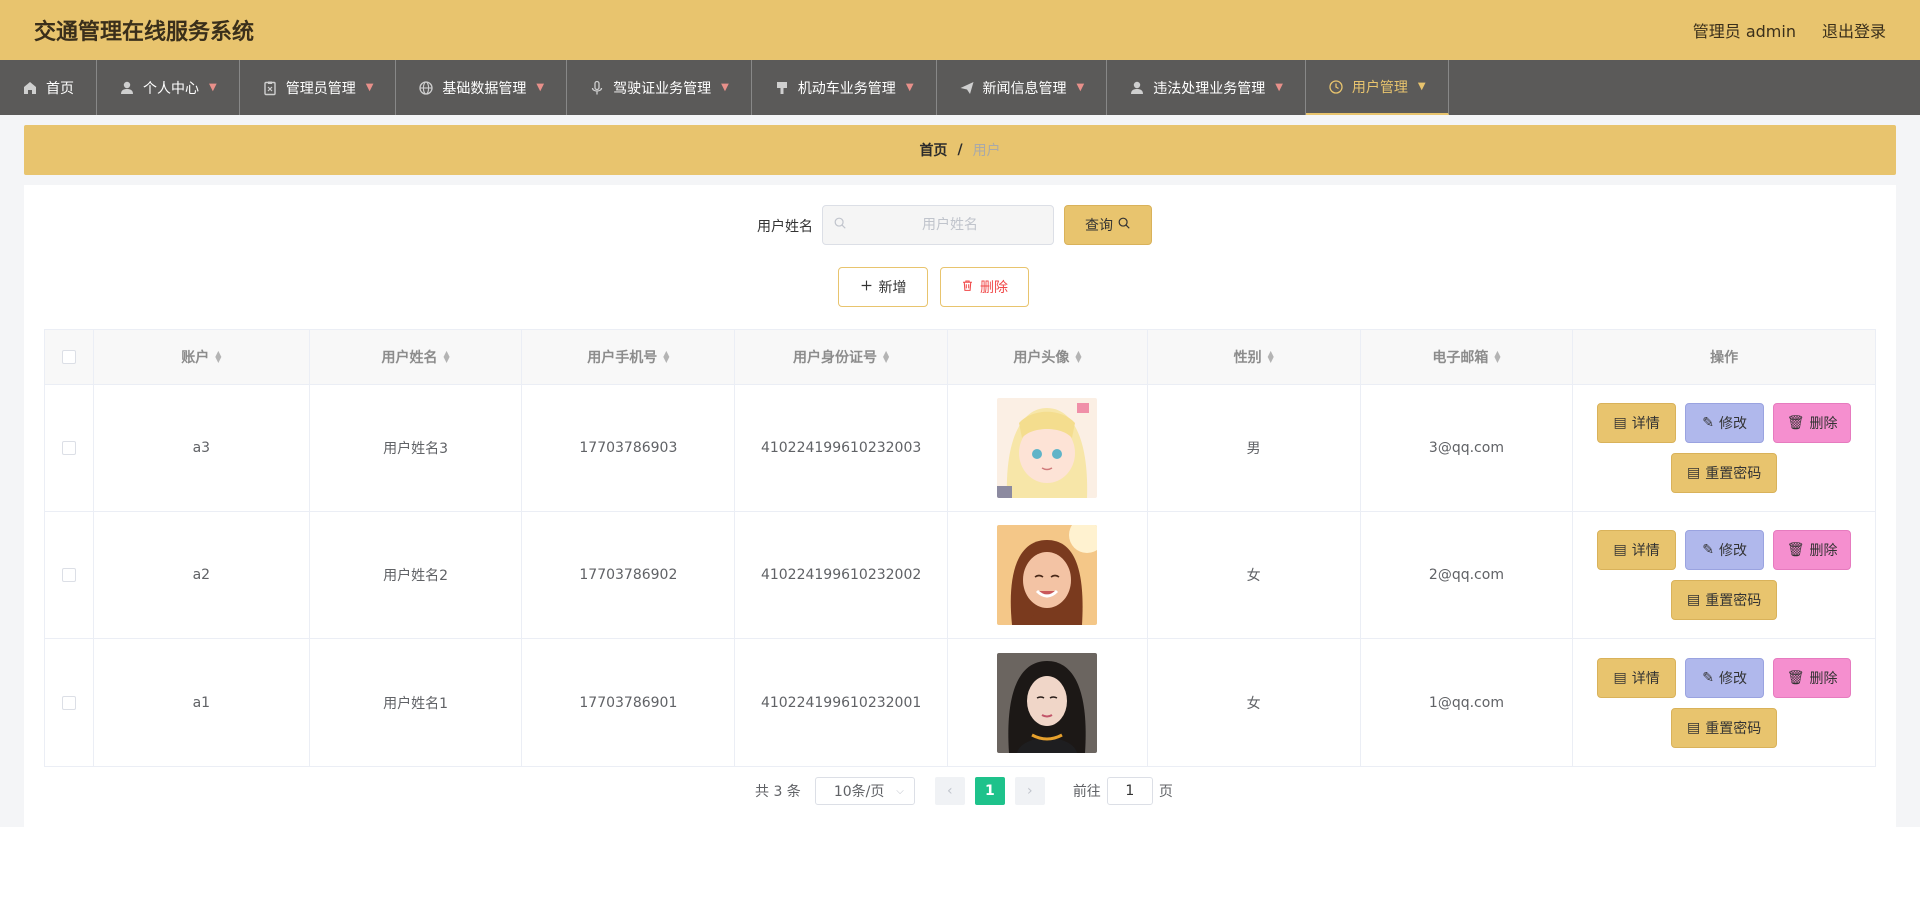 This screenshot has width=1920, height=911. What do you see at coordinates (1733, 551) in the screenshot?
I see `edit-label: 修改` at bounding box center [1733, 551].